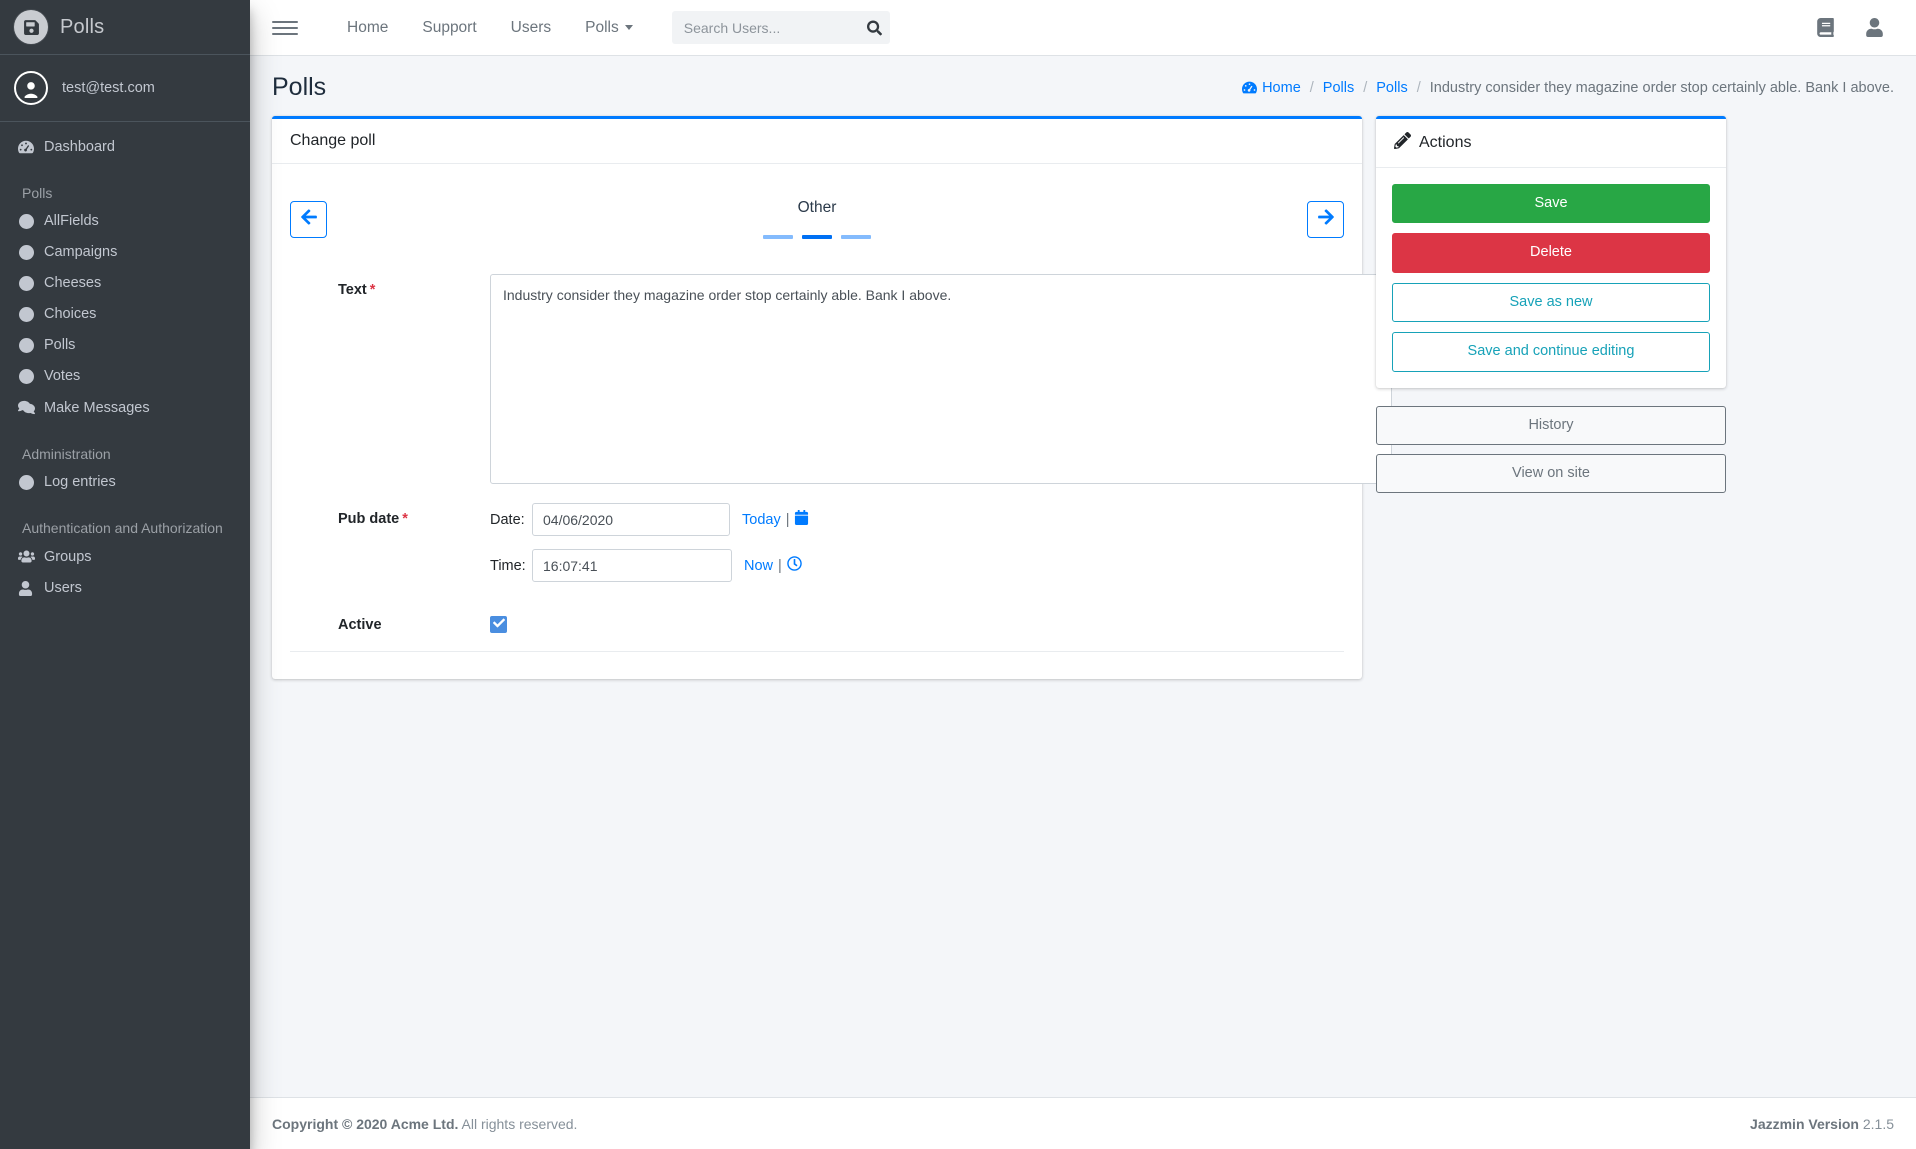 The image size is (1916, 1149). What do you see at coordinates (125, 252) in the screenshot?
I see `sidebar-item-campaigns: Campaigns` at bounding box center [125, 252].